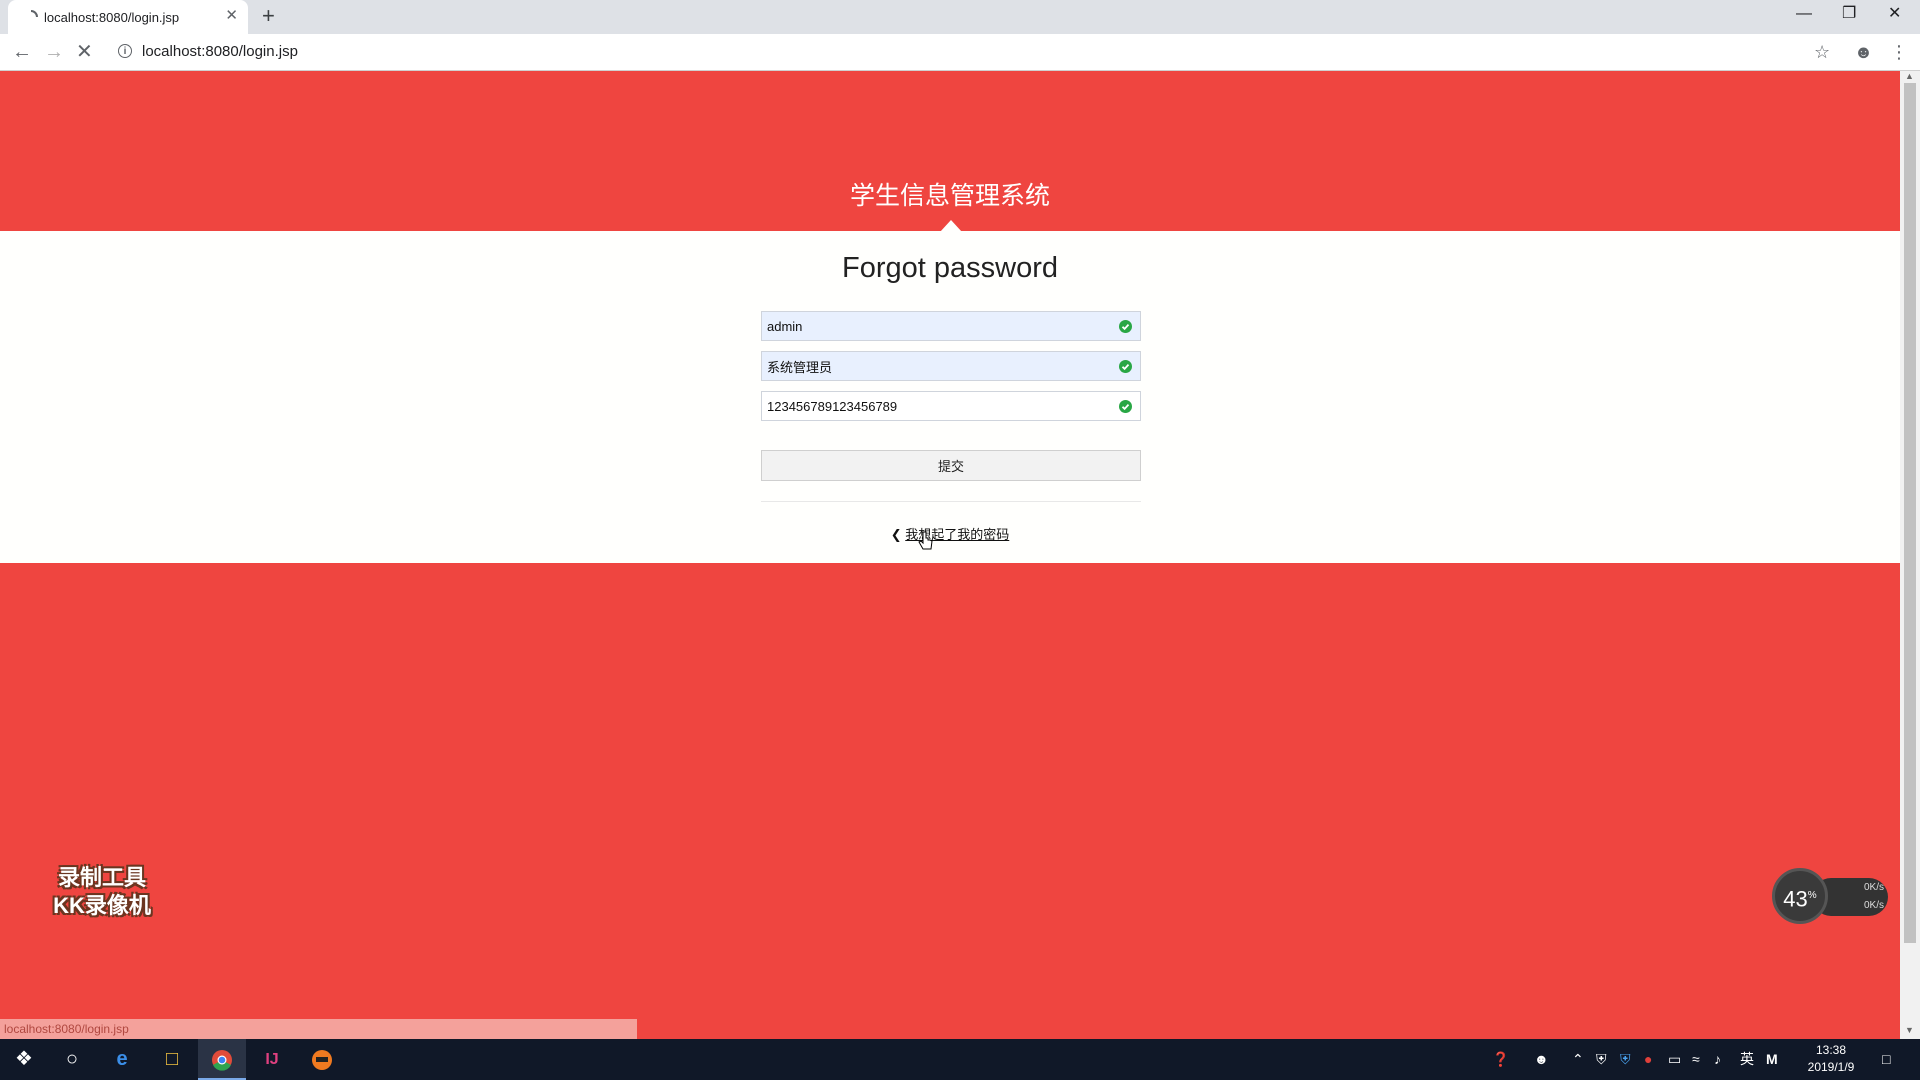 This screenshot has height=1080, width=1920. What do you see at coordinates (1873, 905) in the screenshot?
I see `download-speed: 0K/s` at bounding box center [1873, 905].